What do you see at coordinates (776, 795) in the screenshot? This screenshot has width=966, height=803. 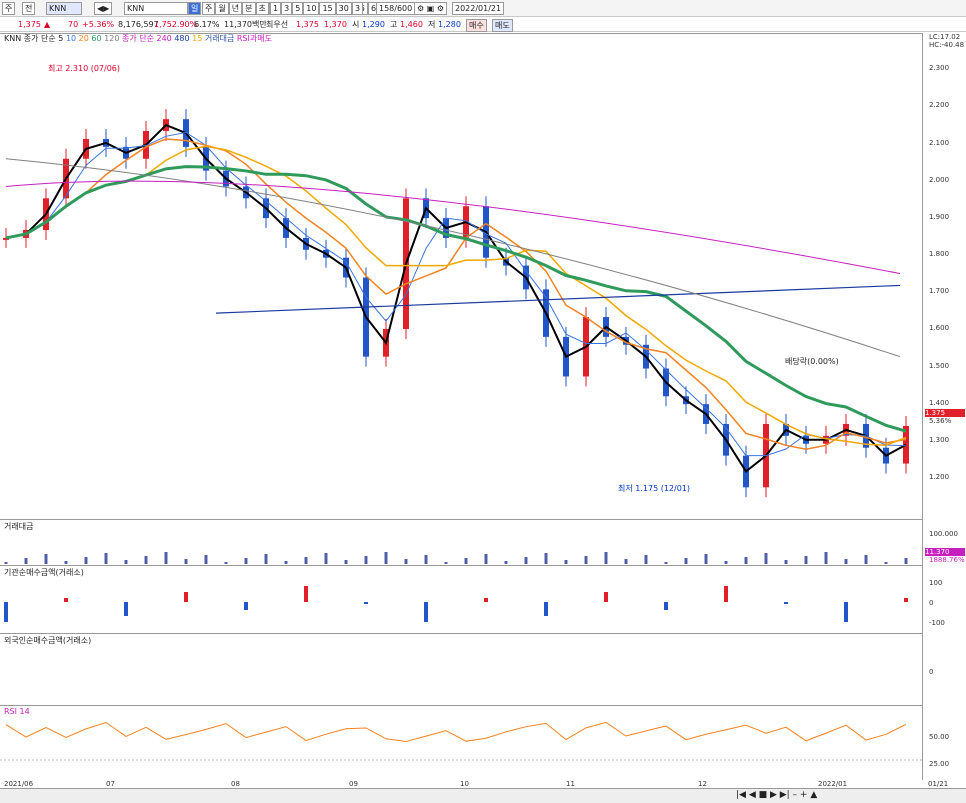 I see `scroll-controls-icon: |◀ ◀ ■ ▶ ▶| – + ▲` at bounding box center [776, 795].